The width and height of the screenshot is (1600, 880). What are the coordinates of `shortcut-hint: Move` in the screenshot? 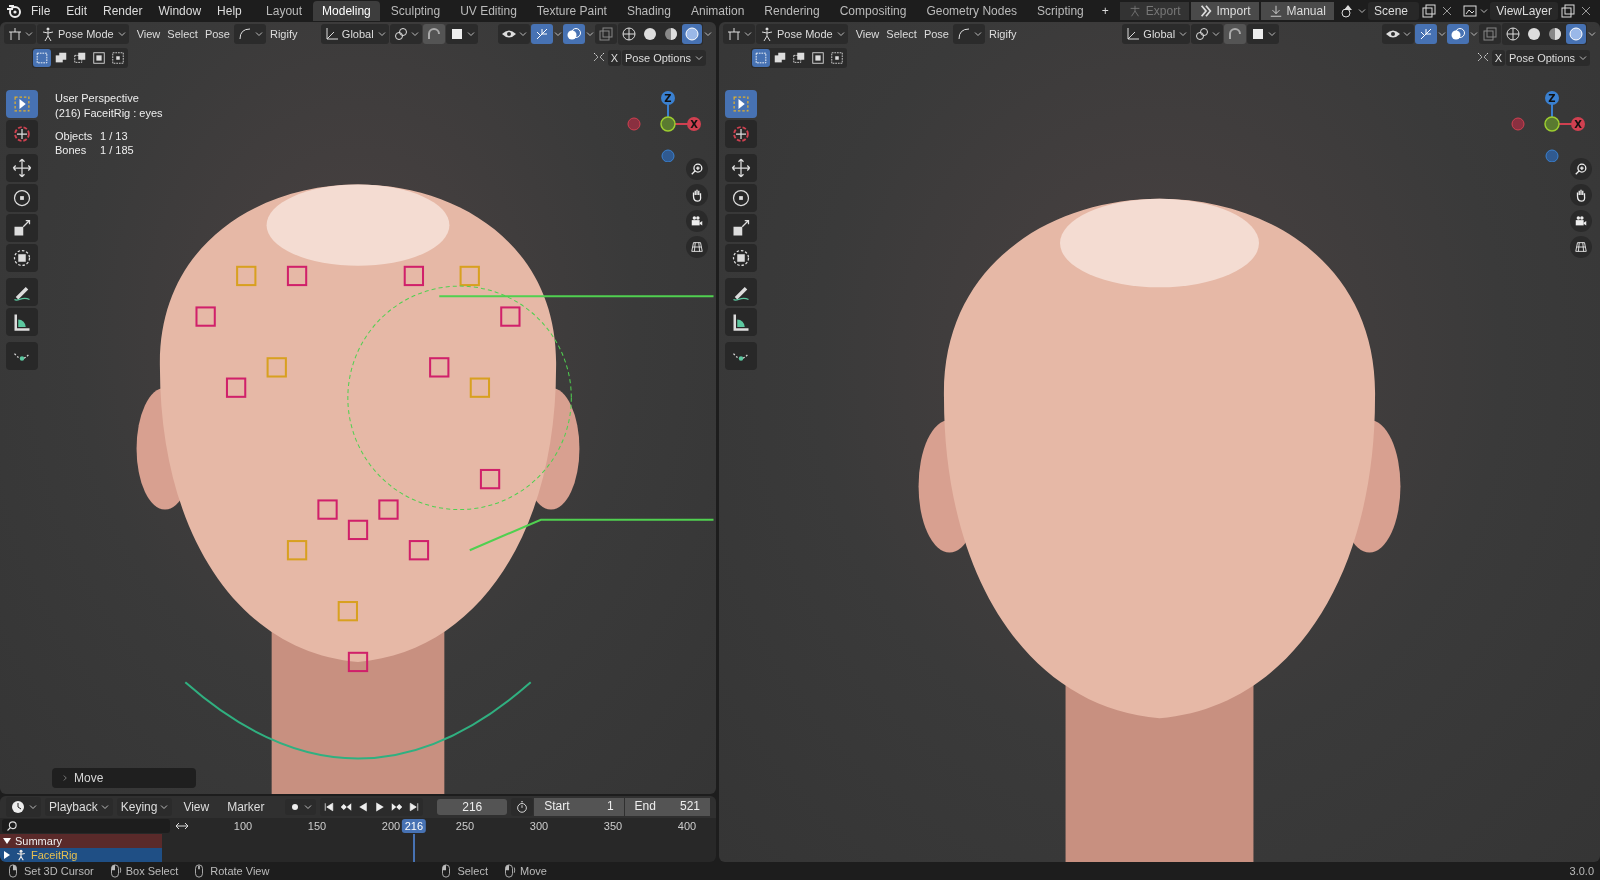 It's located at (533, 871).